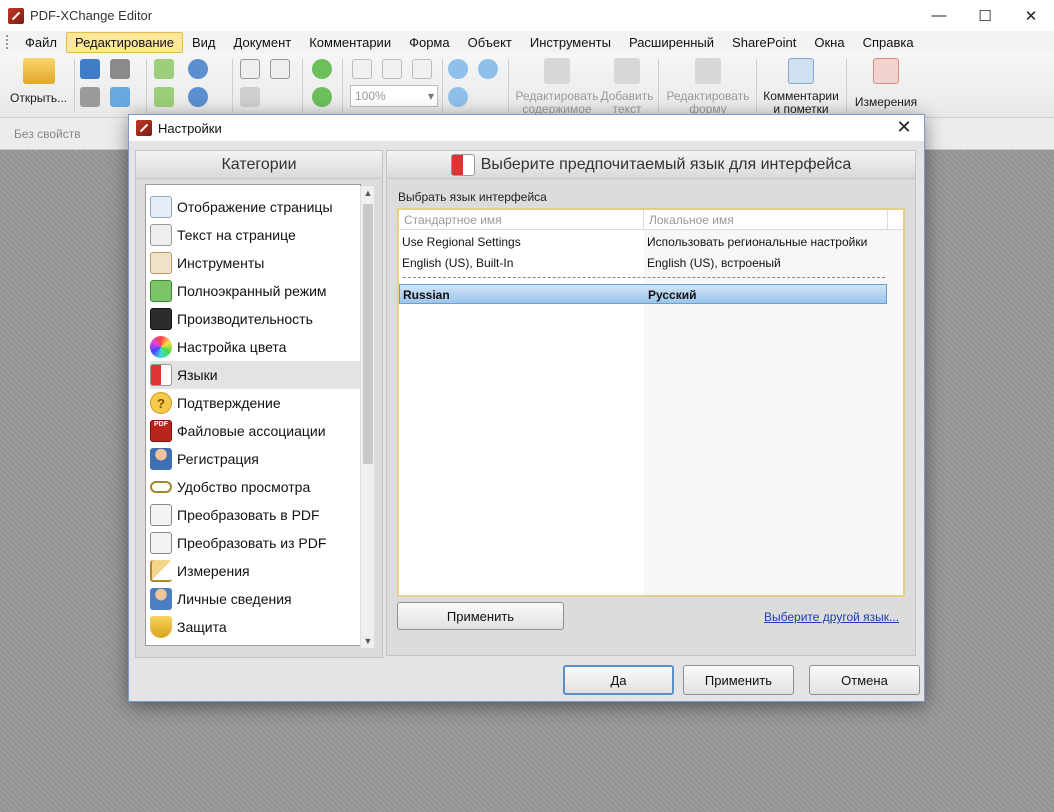 Image resolution: width=1054 pixels, height=812 pixels. What do you see at coordinates (888, 42) in the screenshot?
I see `menu-help: Справка` at bounding box center [888, 42].